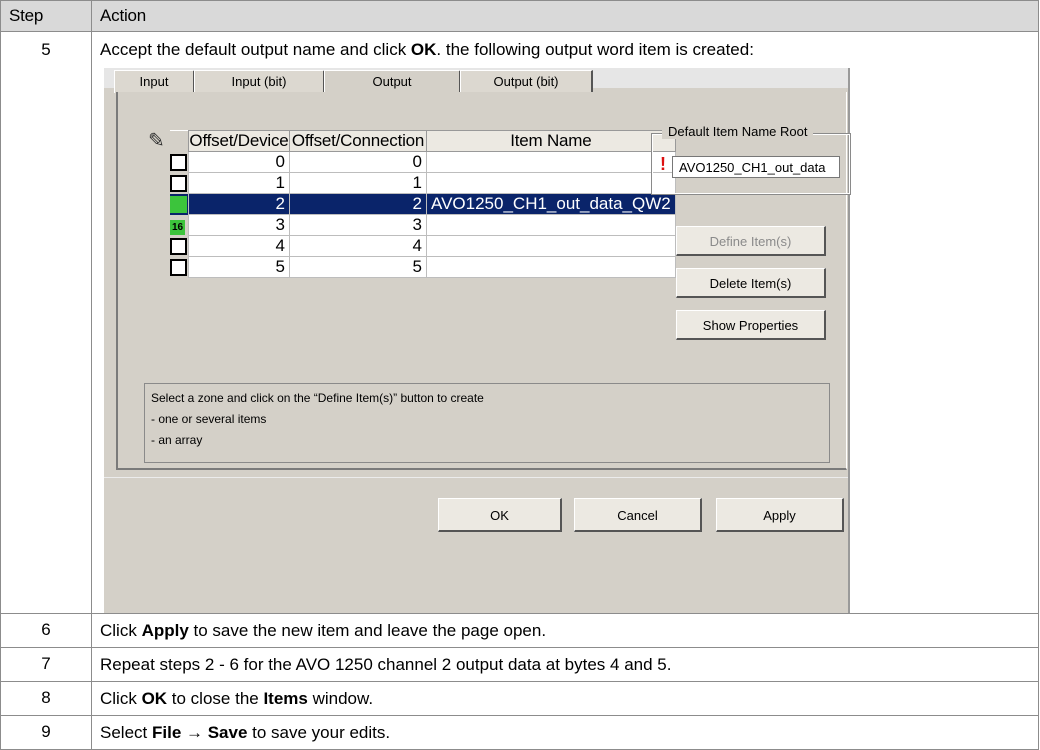 Image resolution: width=1040 pixels, height=750 pixels. Describe the element at coordinates (209, 419) in the screenshot. I see `hint-line: - one or several items` at that location.